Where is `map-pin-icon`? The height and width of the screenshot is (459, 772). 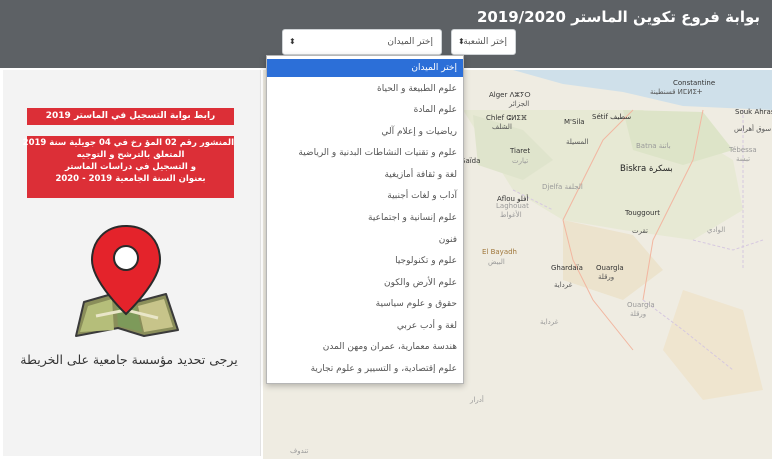 map-pin-icon is located at coordinates (127, 280).